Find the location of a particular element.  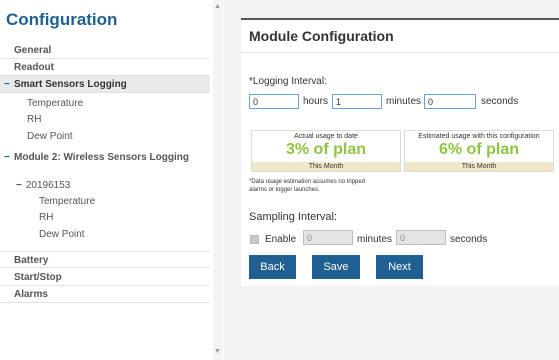

enable-label: Enable is located at coordinates (281, 239).